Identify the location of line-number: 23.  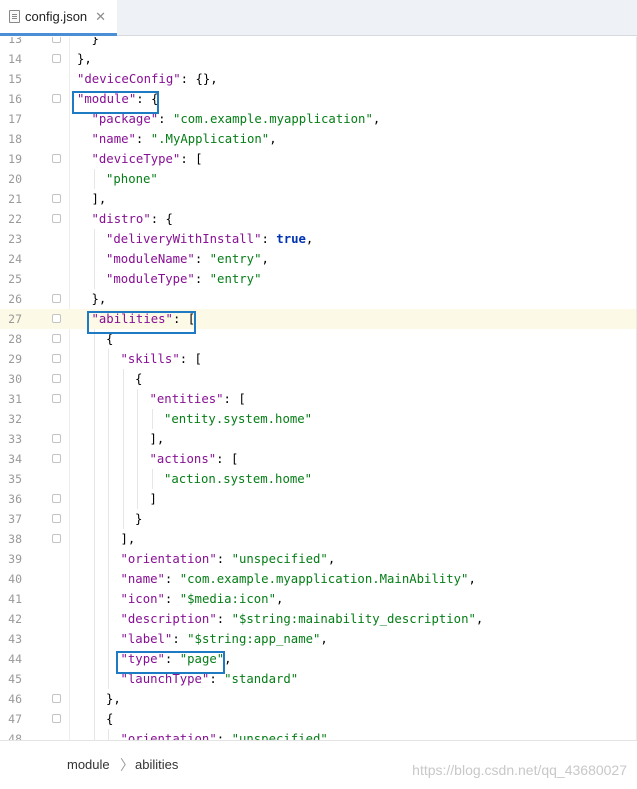
(15, 239).